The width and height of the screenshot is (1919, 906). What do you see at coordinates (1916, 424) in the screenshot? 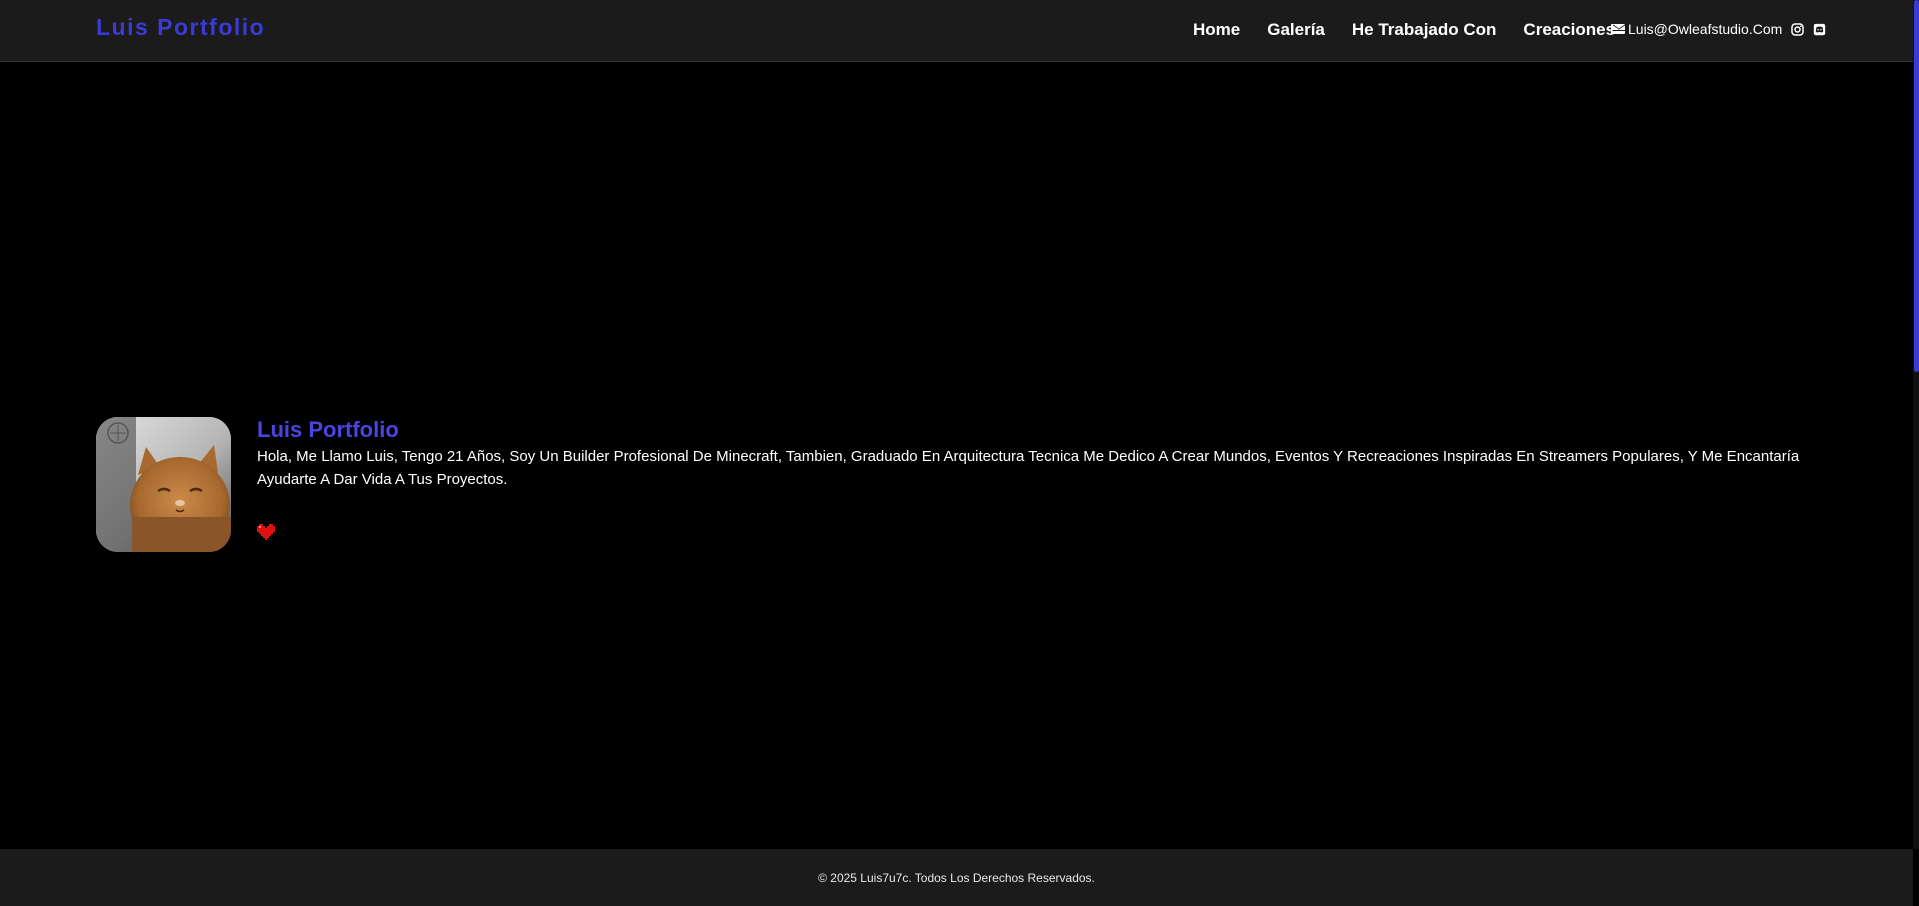
I see `page-scrollbar` at bounding box center [1916, 424].